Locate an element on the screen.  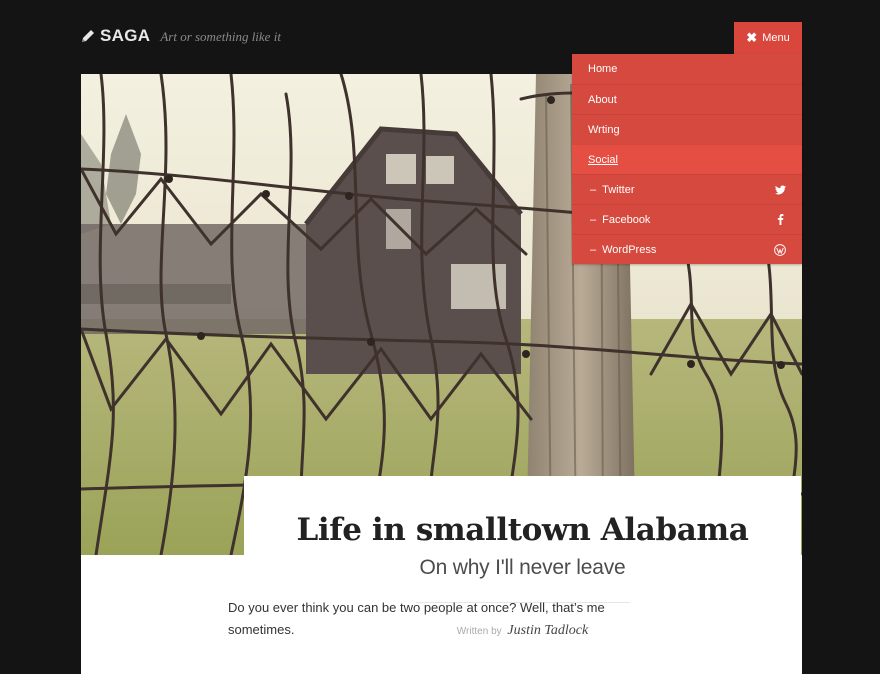
menu-toggle-label: Menu is located at coordinates (776, 38).